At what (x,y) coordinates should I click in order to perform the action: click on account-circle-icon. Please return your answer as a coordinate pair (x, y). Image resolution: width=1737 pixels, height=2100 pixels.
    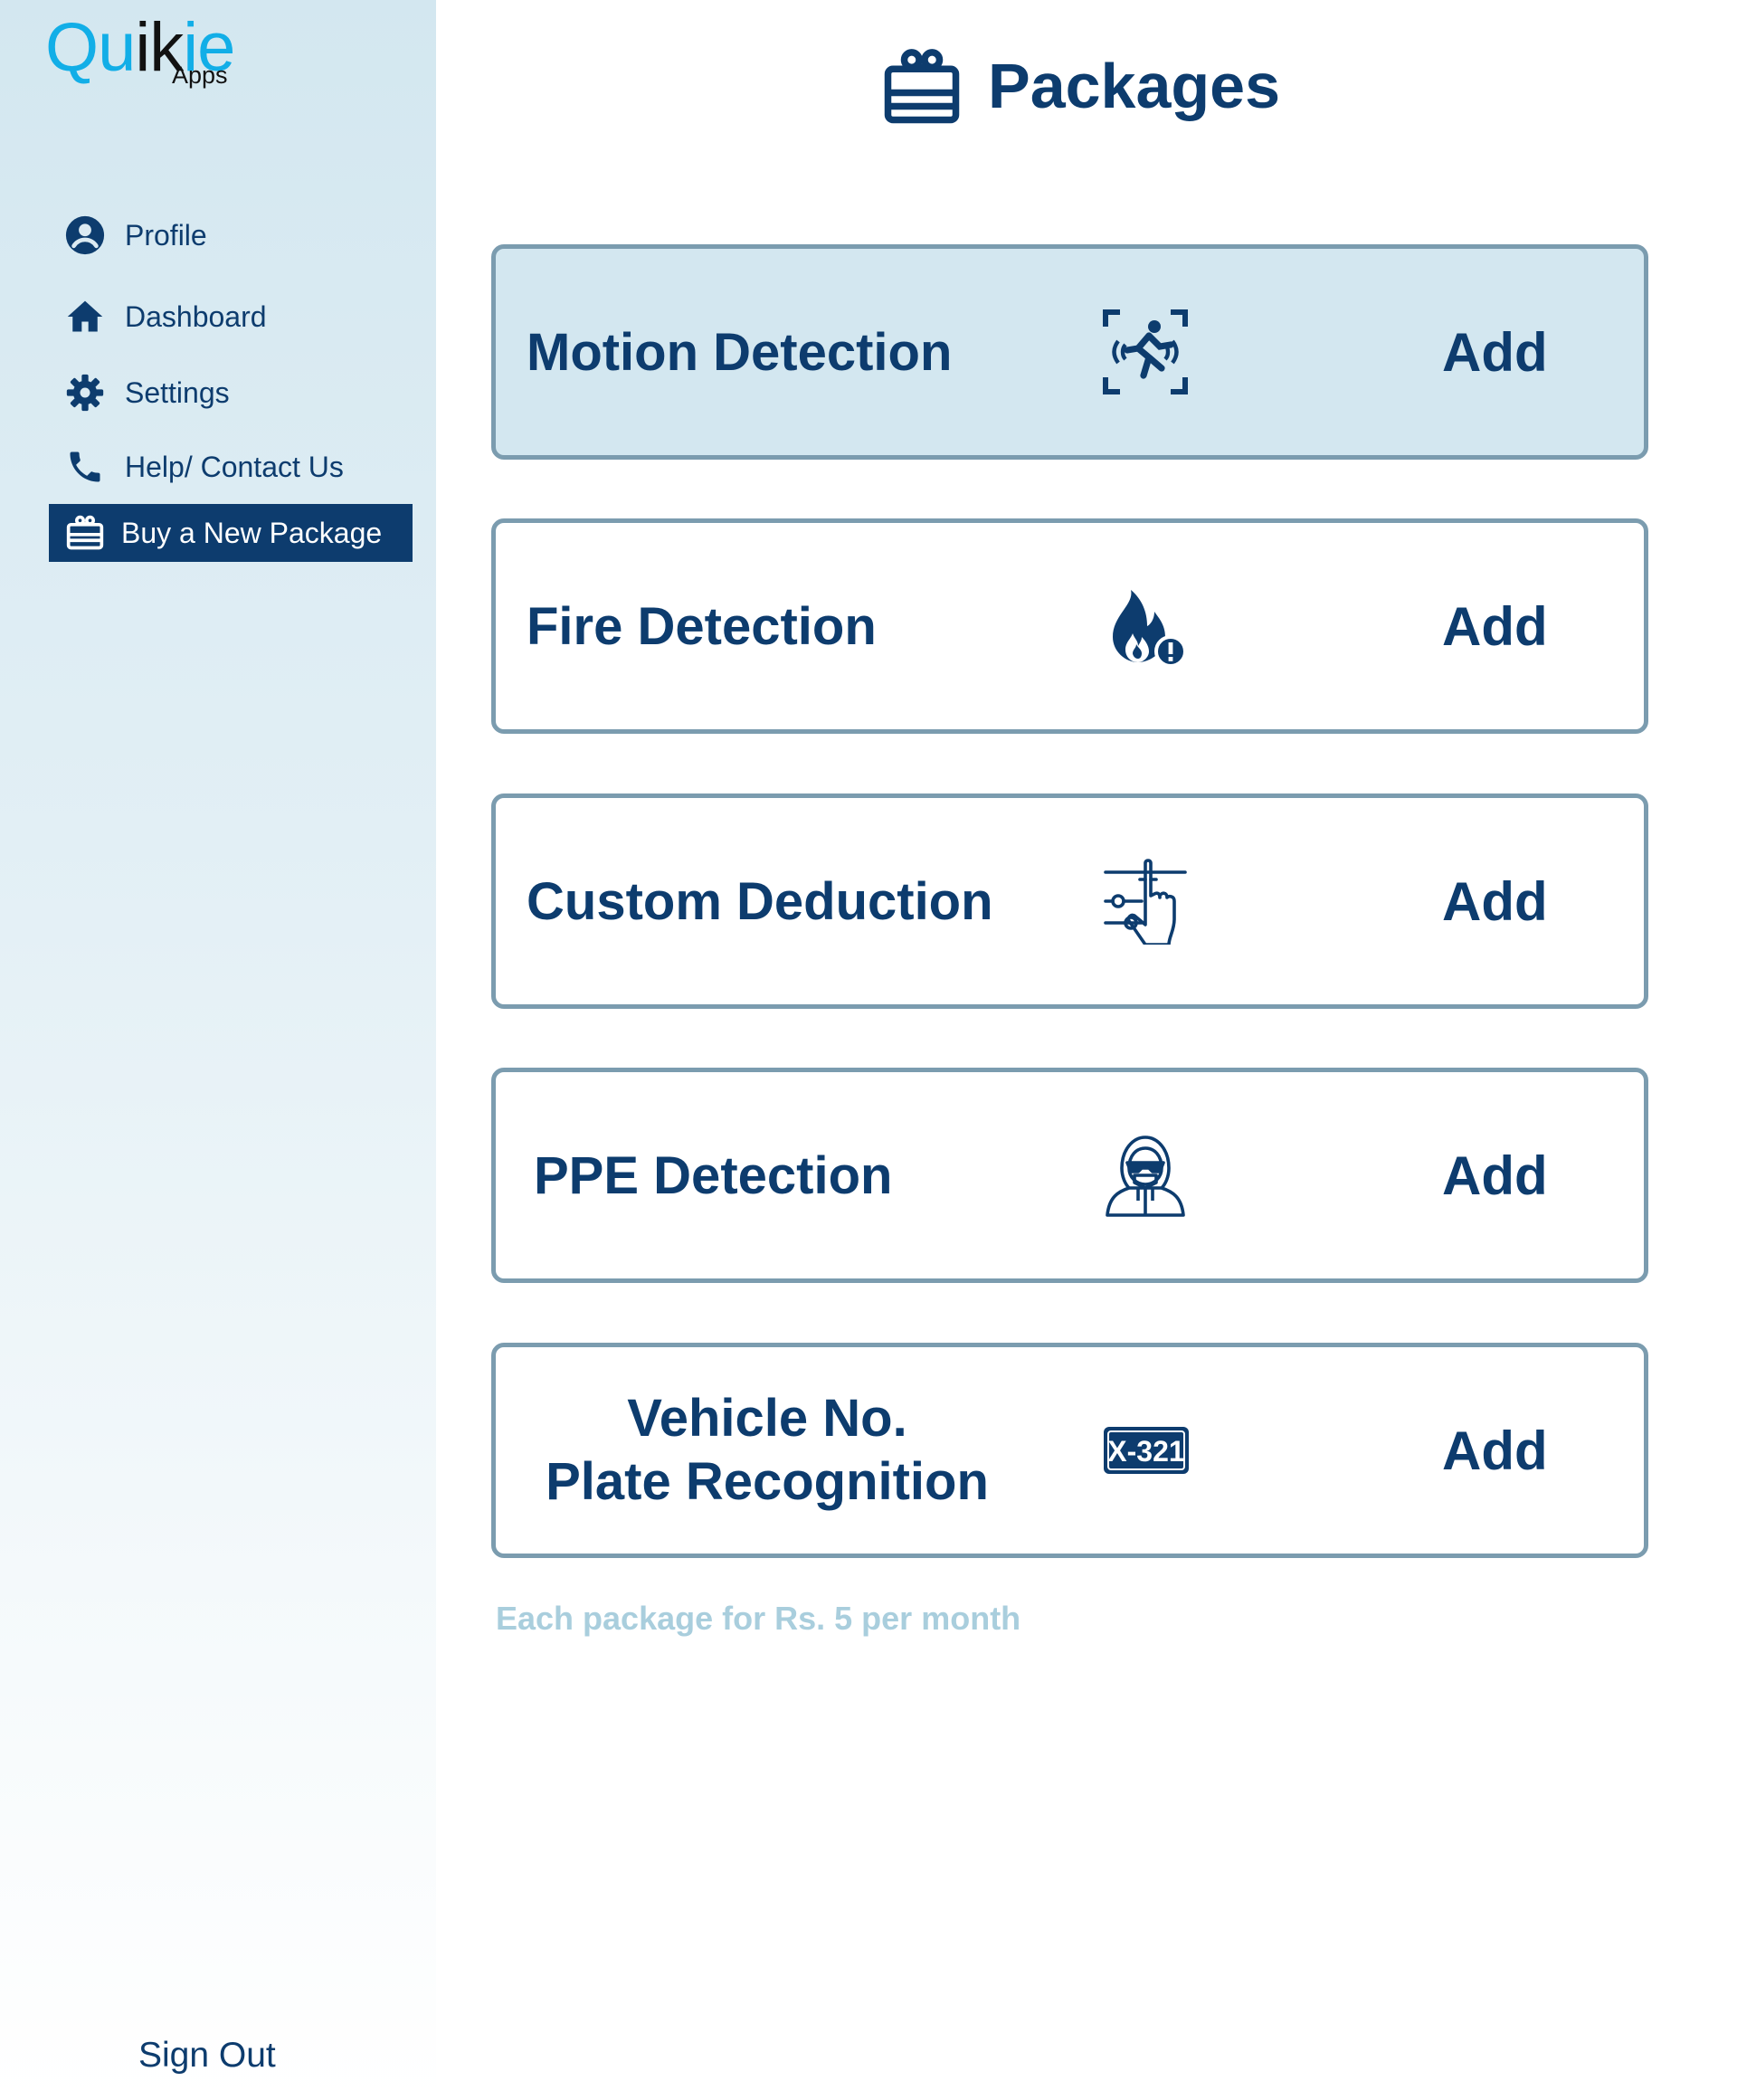
    Looking at the image, I should click on (85, 235).